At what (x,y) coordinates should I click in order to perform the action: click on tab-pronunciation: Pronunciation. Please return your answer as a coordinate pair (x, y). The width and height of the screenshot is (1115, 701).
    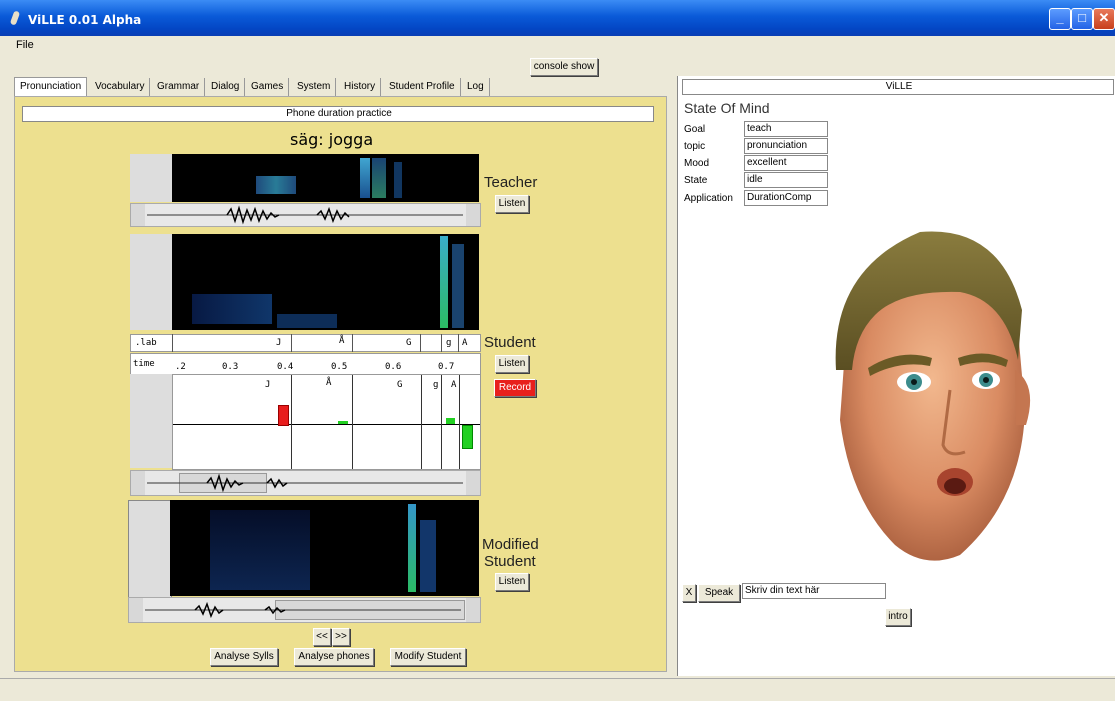
    Looking at the image, I should click on (51, 87).